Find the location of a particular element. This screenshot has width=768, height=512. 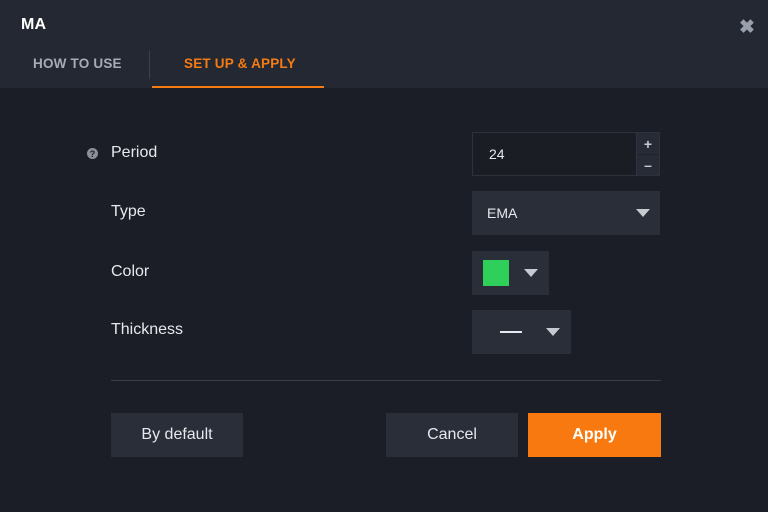

by-default-button: By default is located at coordinates (177, 435).